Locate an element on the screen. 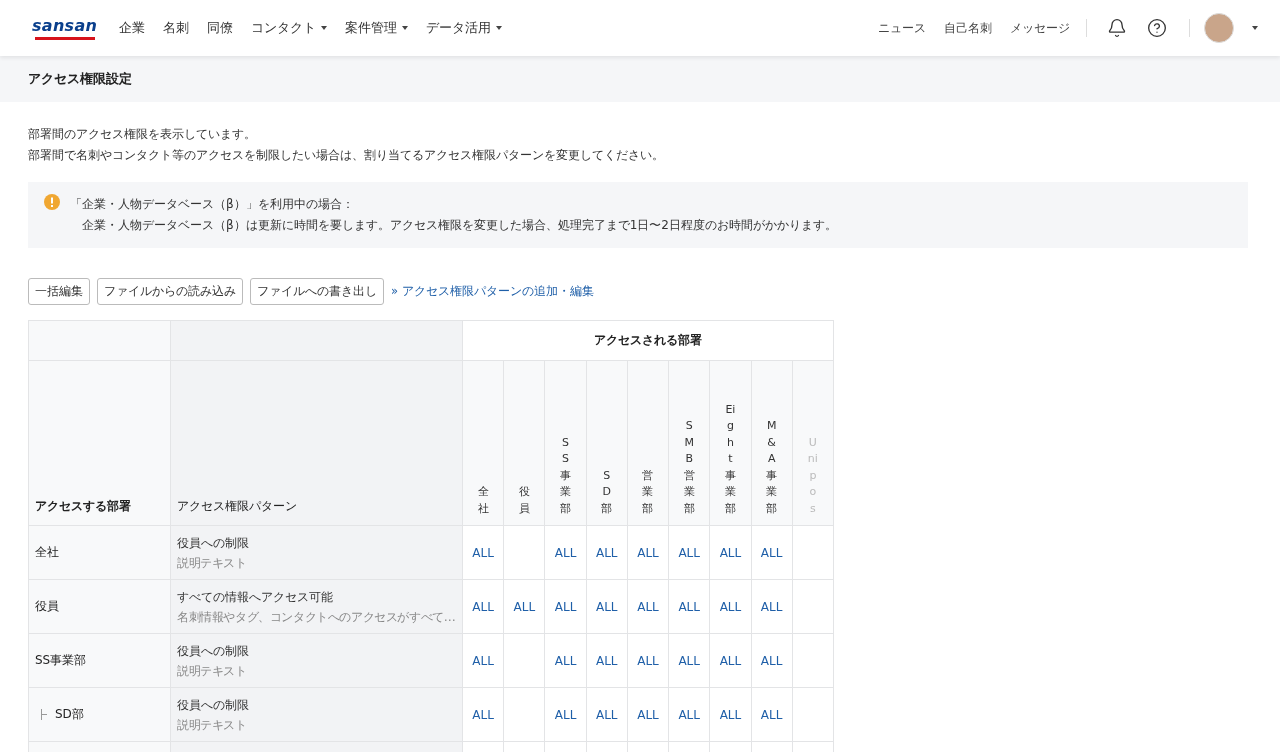 The height and width of the screenshot is (752, 1280). column-header: SD部 is located at coordinates (607, 443).